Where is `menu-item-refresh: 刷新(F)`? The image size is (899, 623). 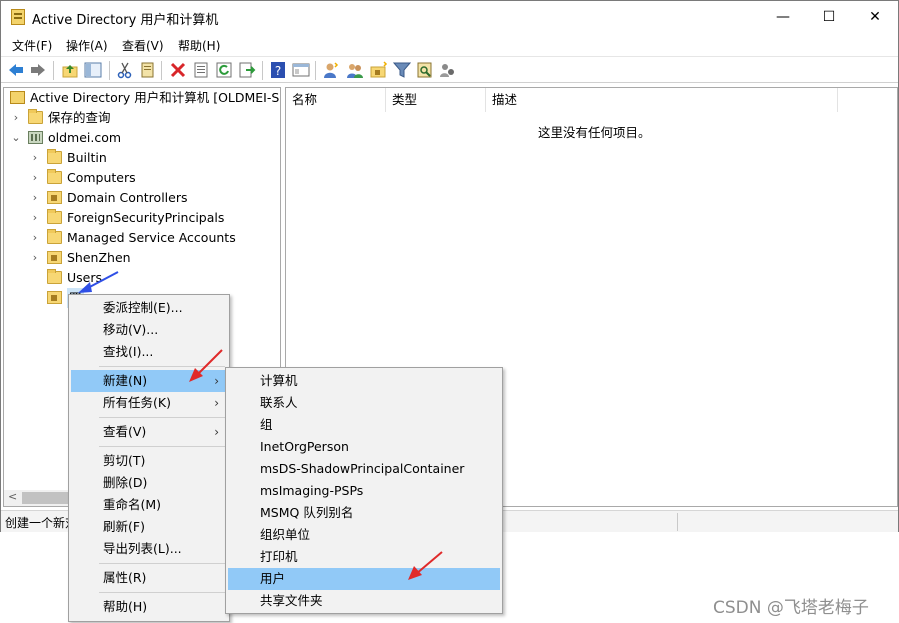
menu-item-refresh: 刷新(F) is located at coordinates (149, 527).